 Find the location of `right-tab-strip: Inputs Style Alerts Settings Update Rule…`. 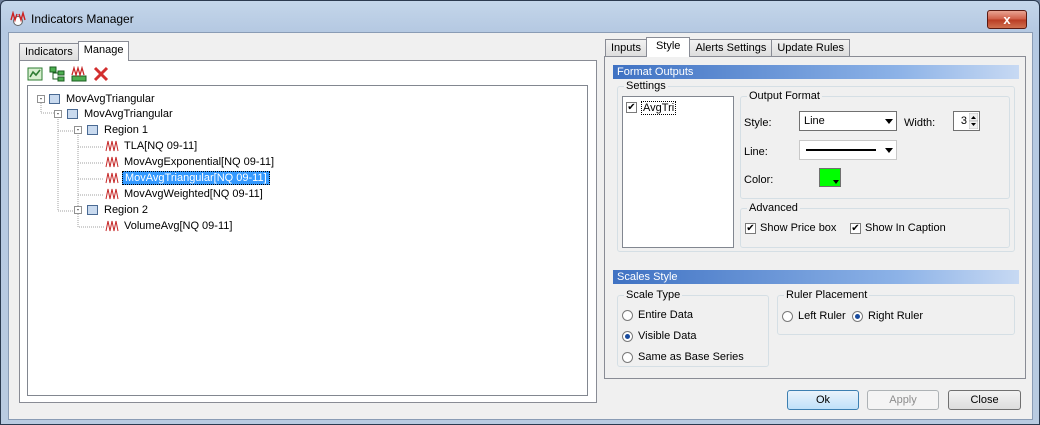

right-tab-strip: Inputs Style Alerts Settings Update Rule… is located at coordinates (728, 47).